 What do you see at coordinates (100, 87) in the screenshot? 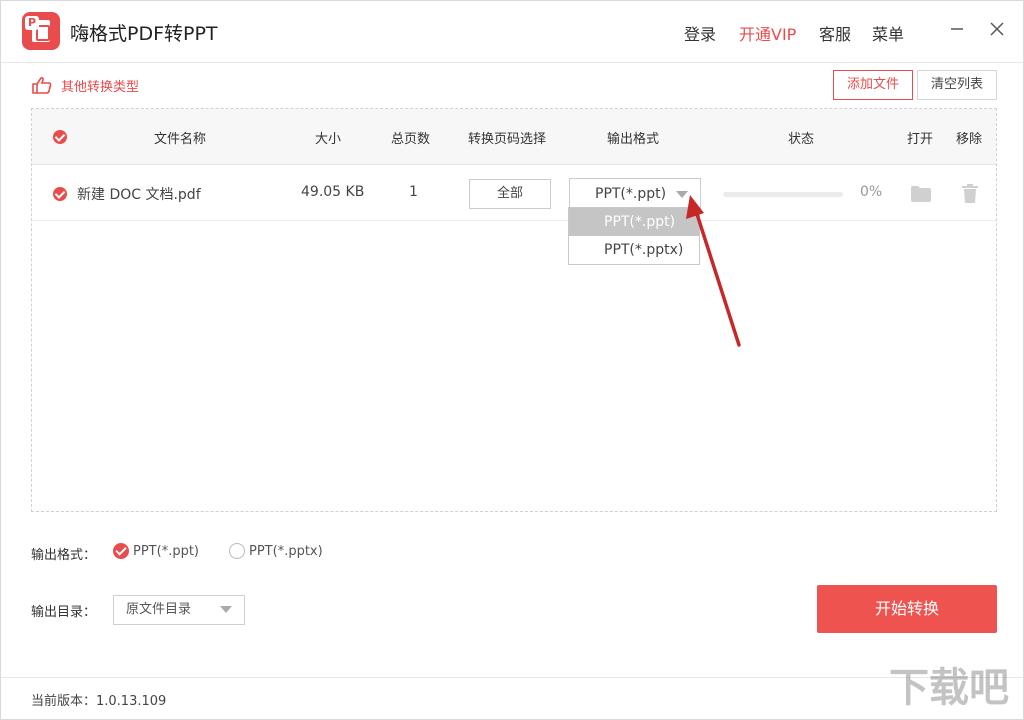
I see `other-types-label: 其他转换类型` at bounding box center [100, 87].